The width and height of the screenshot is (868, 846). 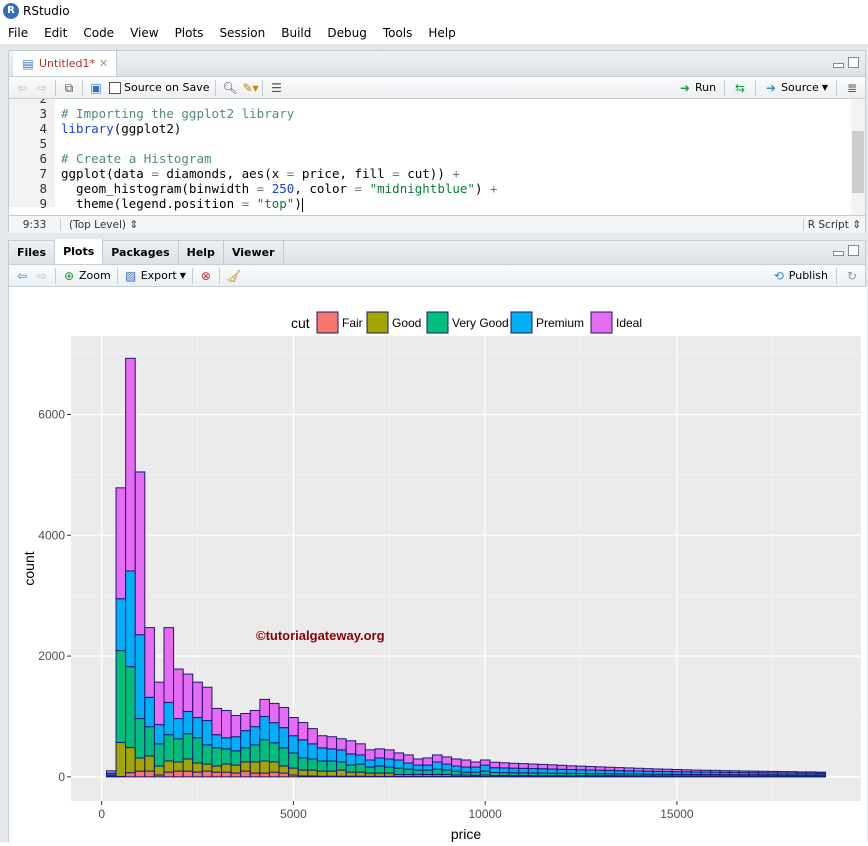 What do you see at coordinates (98, 33) in the screenshot?
I see `menu-code: Code` at bounding box center [98, 33].